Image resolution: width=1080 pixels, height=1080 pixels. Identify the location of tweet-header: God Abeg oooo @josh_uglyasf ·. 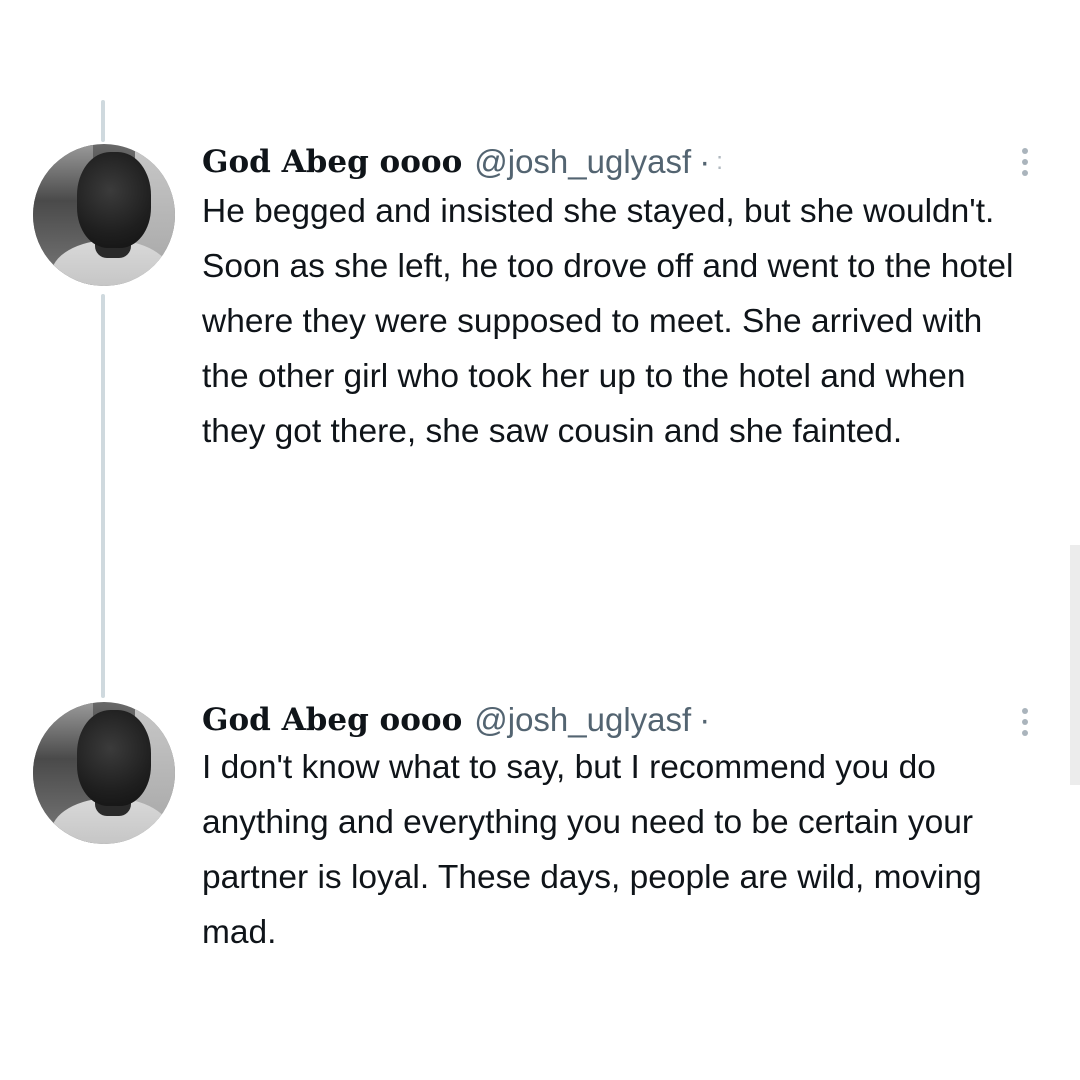
(617, 720).